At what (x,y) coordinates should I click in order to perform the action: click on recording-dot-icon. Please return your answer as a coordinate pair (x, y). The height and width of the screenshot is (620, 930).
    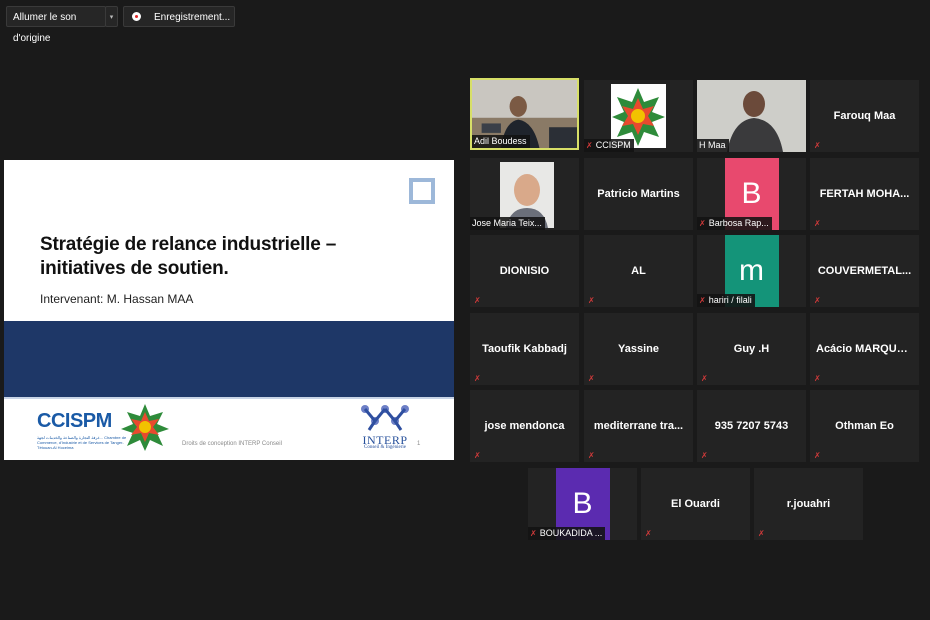
    Looking at the image, I should click on (136, 16).